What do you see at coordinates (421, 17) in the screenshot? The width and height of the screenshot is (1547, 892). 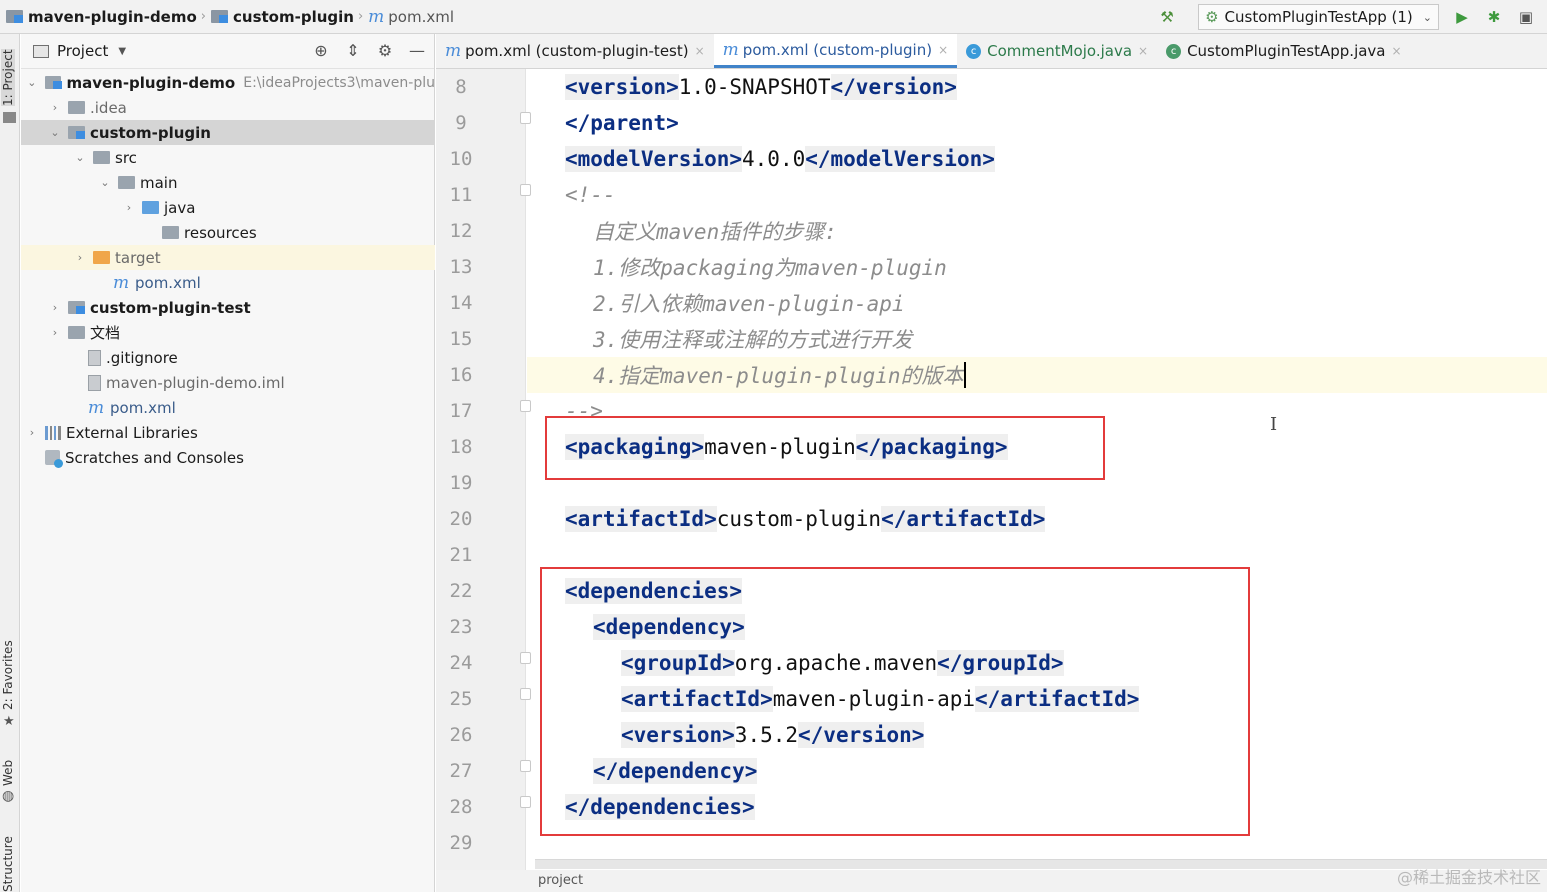 I see `breadcrumb-item-file: pom.xml` at bounding box center [421, 17].